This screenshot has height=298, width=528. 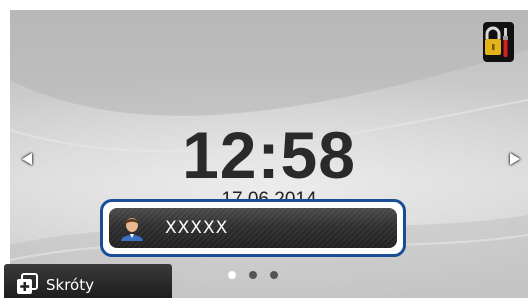 I want to click on page-indicator, so click(x=253, y=275).